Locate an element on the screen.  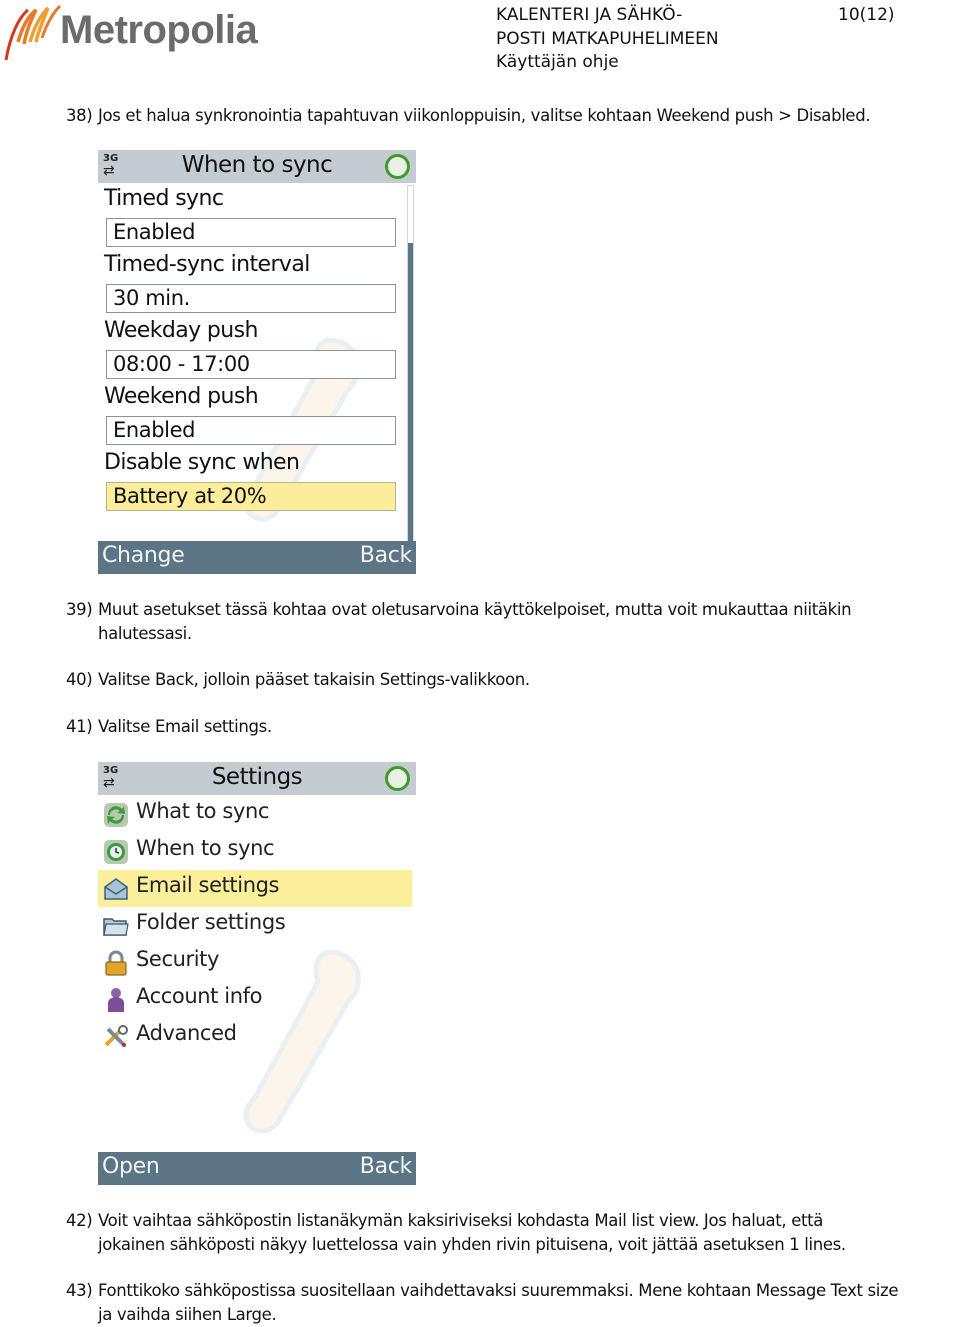
metropolia-logo: Metropolia is located at coordinates (139, 32).